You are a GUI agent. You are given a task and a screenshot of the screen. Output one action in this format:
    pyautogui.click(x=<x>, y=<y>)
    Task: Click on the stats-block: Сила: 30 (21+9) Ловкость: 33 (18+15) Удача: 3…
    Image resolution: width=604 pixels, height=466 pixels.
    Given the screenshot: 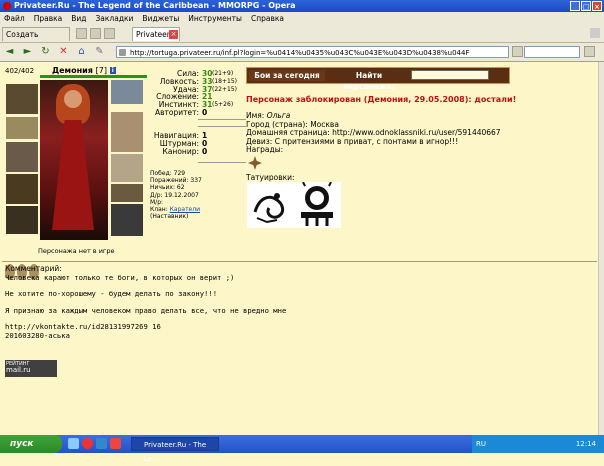 What is the action you would take?
    pyautogui.click(x=193, y=93)
    